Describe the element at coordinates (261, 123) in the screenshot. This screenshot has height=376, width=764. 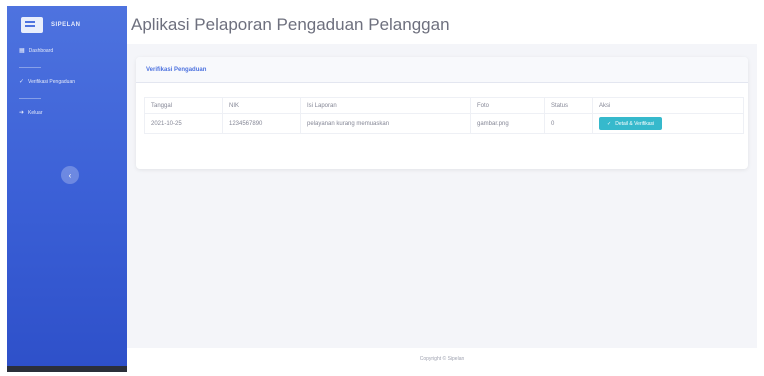
I see `cell-nik: 1234567890` at that location.